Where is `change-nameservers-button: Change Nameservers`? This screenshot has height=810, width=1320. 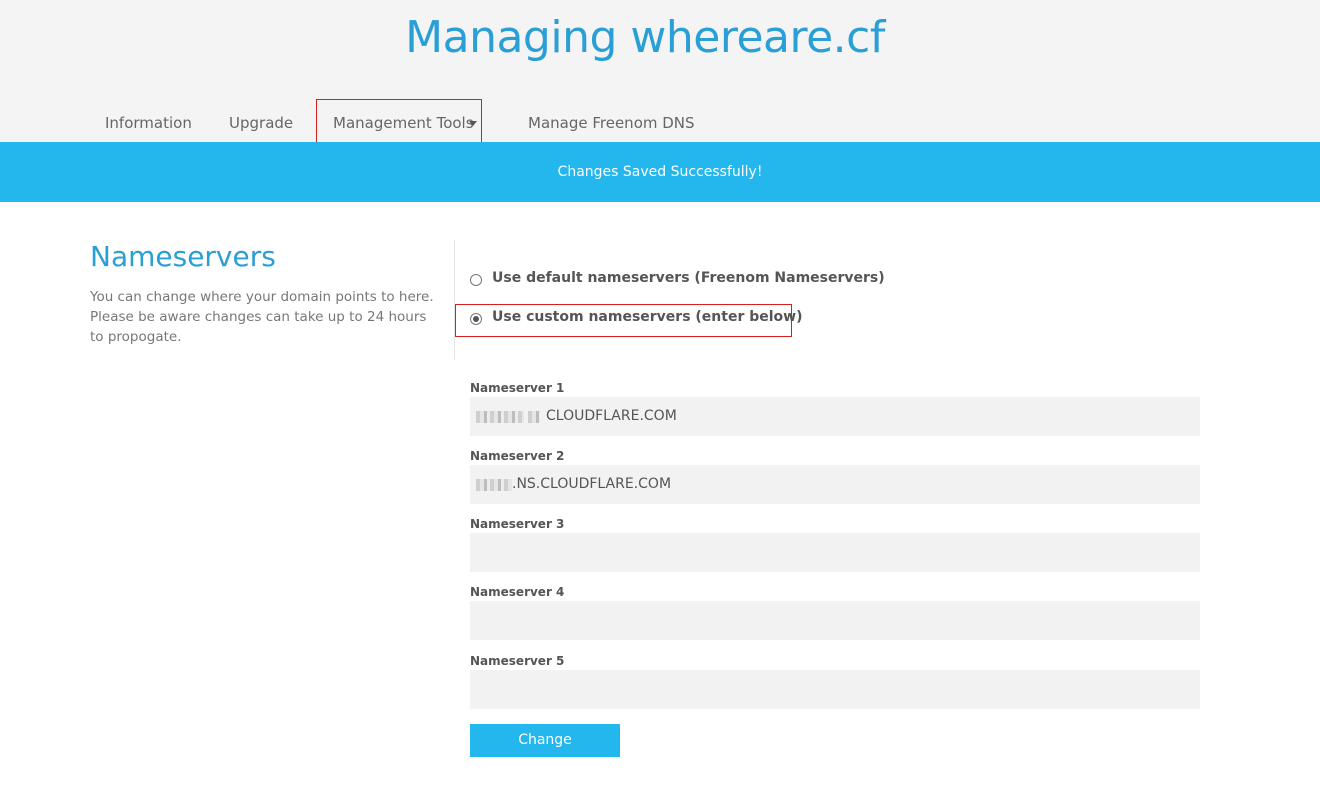 change-nameservers-button: Change Nameservers is located at coordinates (545, 752).